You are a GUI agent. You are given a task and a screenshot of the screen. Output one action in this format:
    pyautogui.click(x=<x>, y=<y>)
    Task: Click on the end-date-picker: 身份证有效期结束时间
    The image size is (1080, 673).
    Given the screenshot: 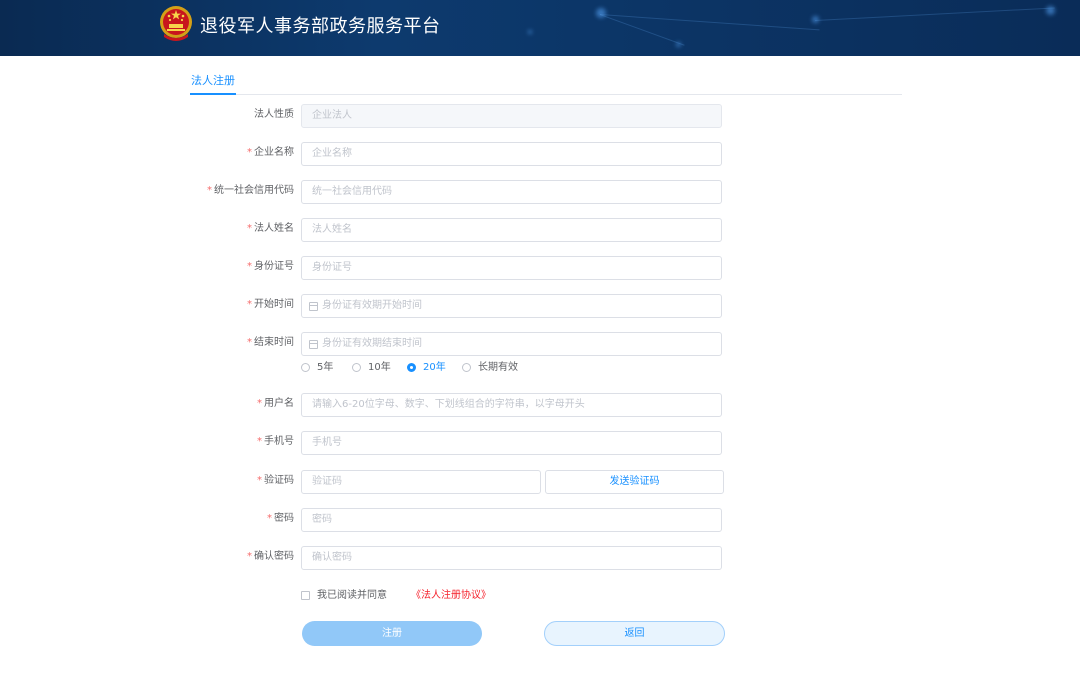 What is the action you would take?
    pyautogui.click(x=511, y=344)
    